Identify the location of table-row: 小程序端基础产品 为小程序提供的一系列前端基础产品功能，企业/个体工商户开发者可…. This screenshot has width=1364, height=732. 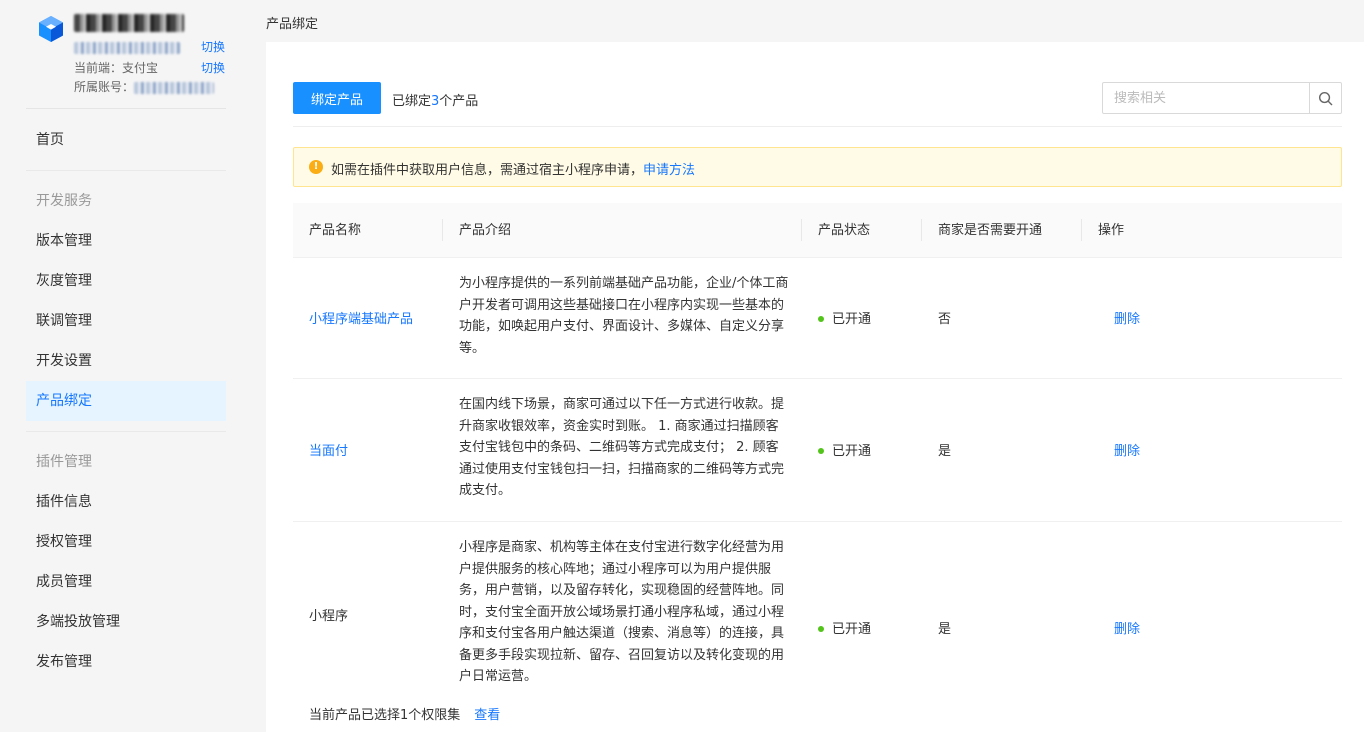
(817, 318).